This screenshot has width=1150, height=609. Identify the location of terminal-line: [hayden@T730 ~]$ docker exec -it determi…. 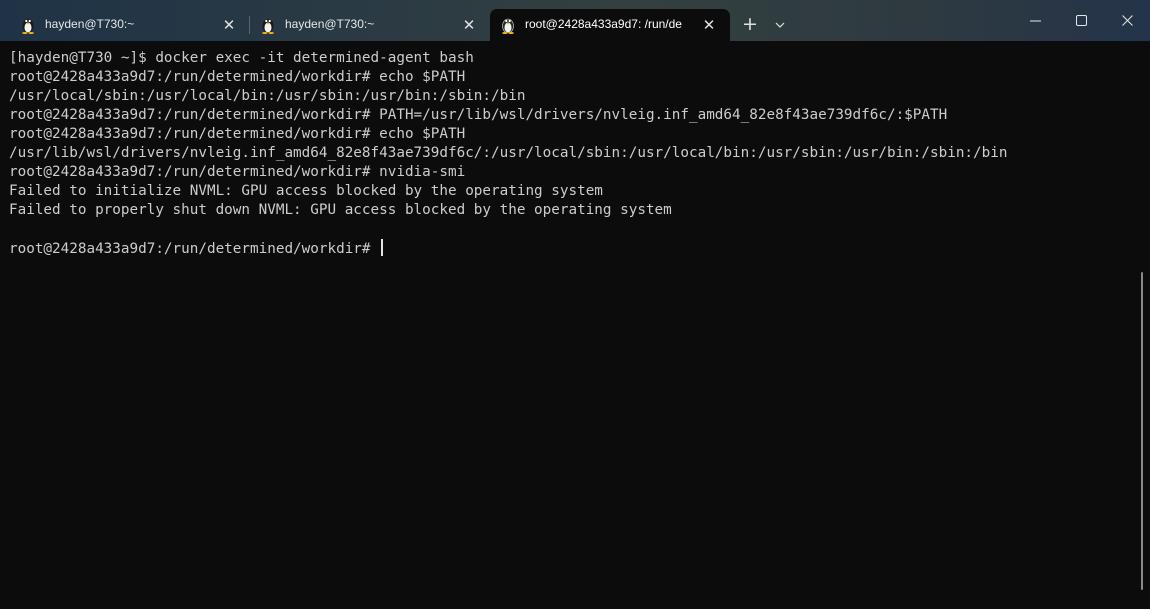
(241, 58).